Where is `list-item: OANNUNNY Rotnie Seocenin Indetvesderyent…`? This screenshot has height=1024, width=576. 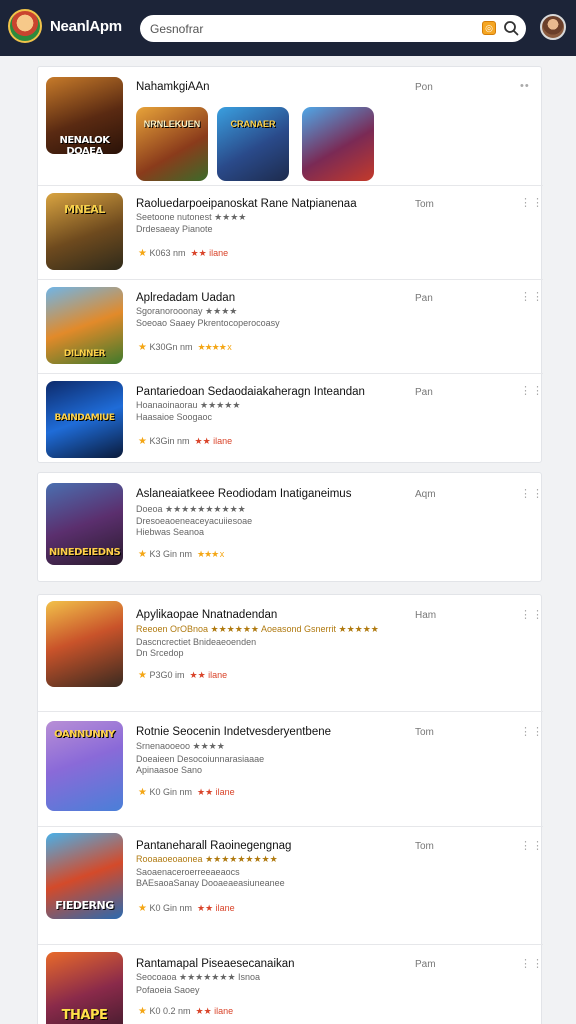 list-item: OANNUNNY Rotnie Seocenin Indetvesderyent… is located at coordinates (290, 768).